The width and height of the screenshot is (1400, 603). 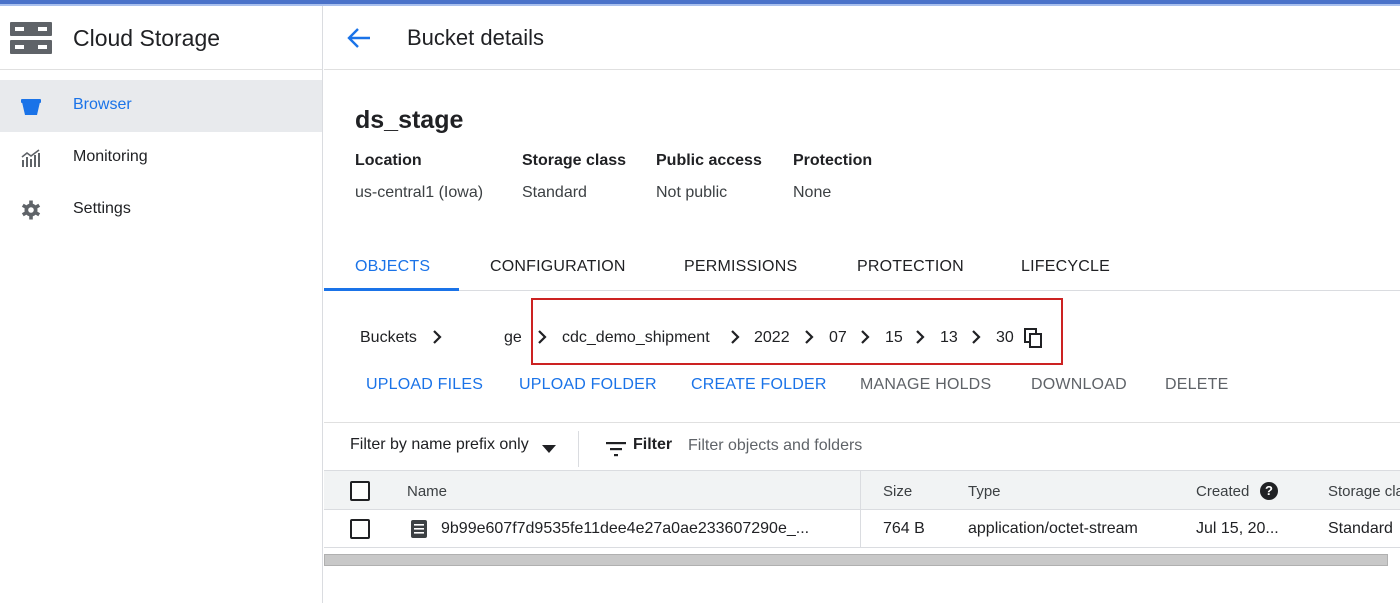 What do you see at coordinates (1222, 491) in the screenshot?
I see `column-header-created: Created` at bounding box center [1222, 491].